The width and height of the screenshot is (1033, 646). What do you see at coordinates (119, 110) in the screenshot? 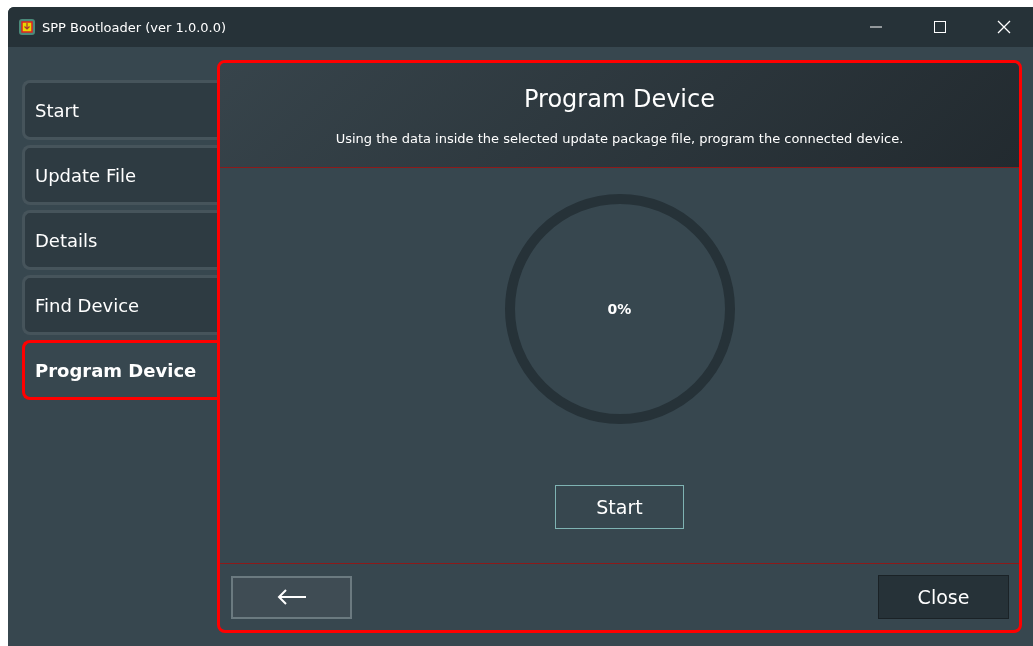
I see `sidebar-tab: Start` at bounding box center [119, 110].